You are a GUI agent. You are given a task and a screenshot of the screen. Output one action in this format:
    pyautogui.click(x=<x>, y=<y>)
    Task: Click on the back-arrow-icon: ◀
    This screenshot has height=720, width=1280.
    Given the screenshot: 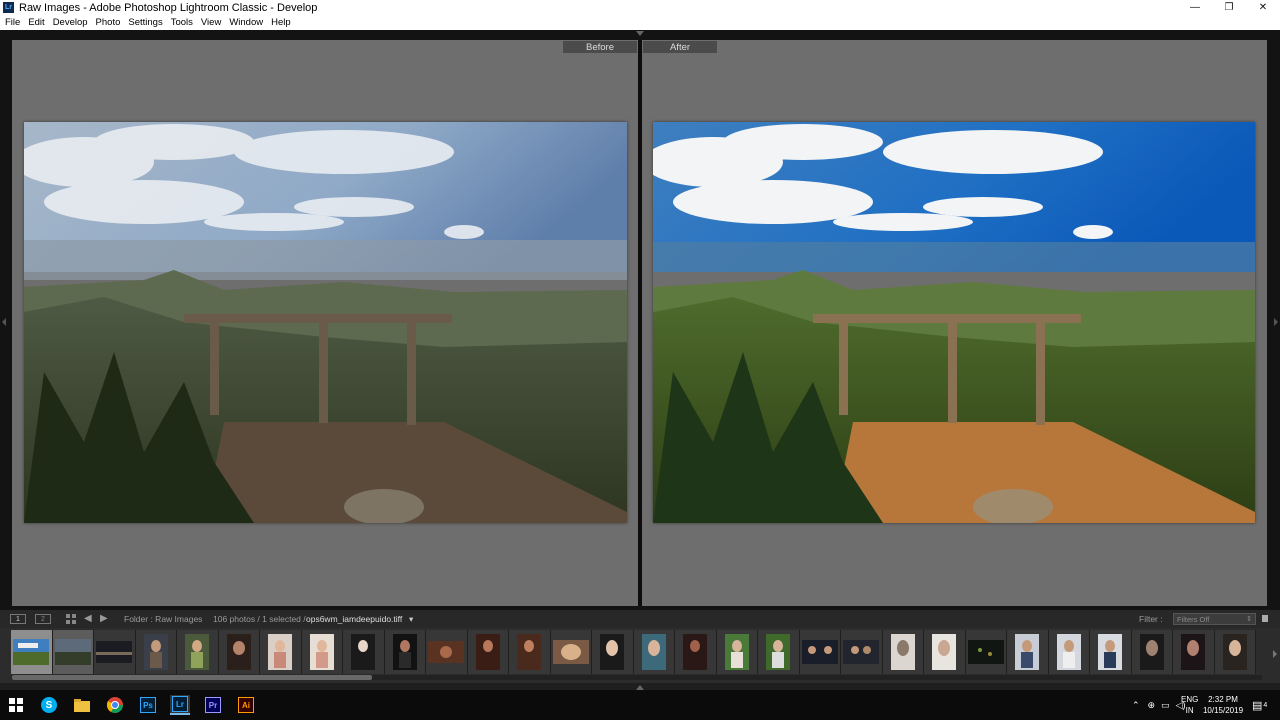 What is the action you would take?
    pyautogui.click(x=88, y=618)
    